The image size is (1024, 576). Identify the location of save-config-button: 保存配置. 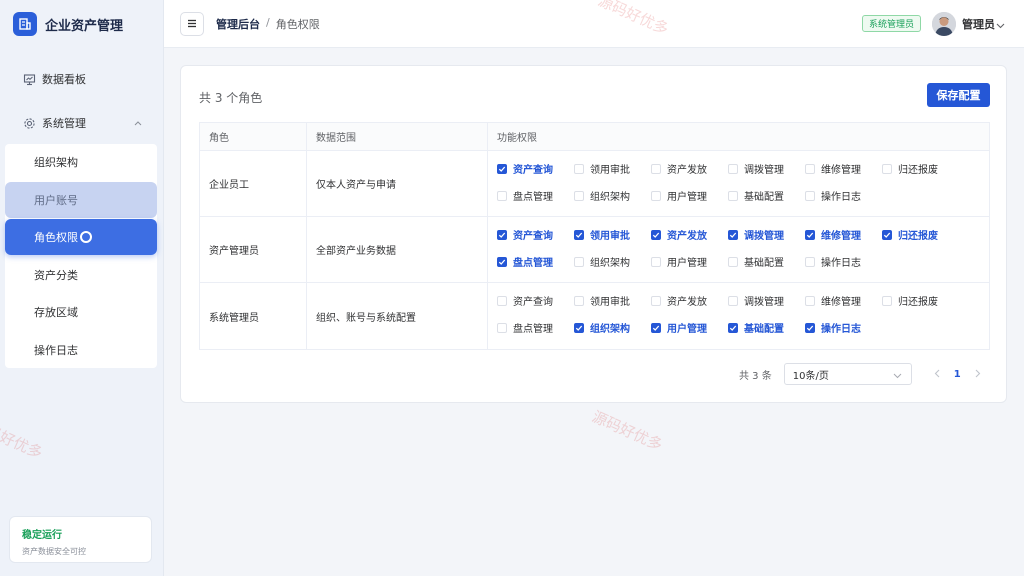
(958, 95).